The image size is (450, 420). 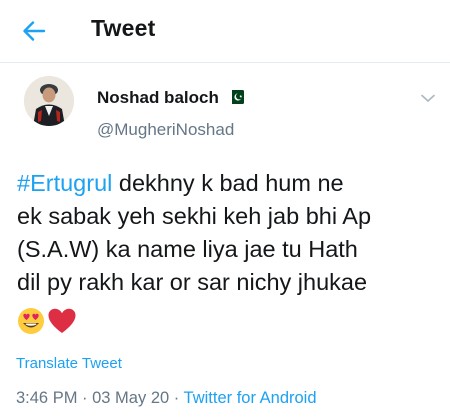 What do you see at coordinates (165, 130) in the screenshot?
I see `author-handle: @MugheriNoshad` at bounding box center [165, 130].